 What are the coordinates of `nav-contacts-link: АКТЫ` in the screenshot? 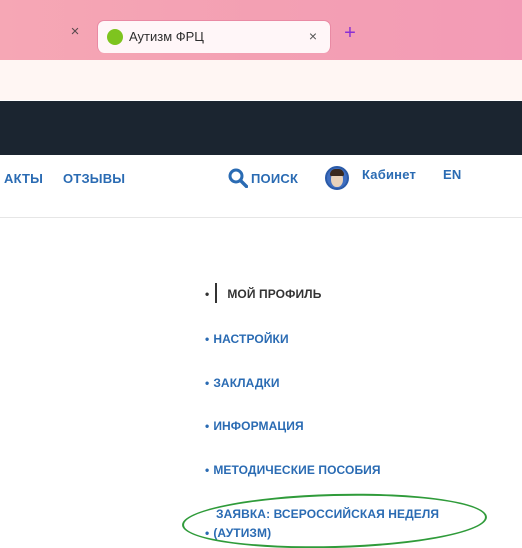 It's located at (23, 178).